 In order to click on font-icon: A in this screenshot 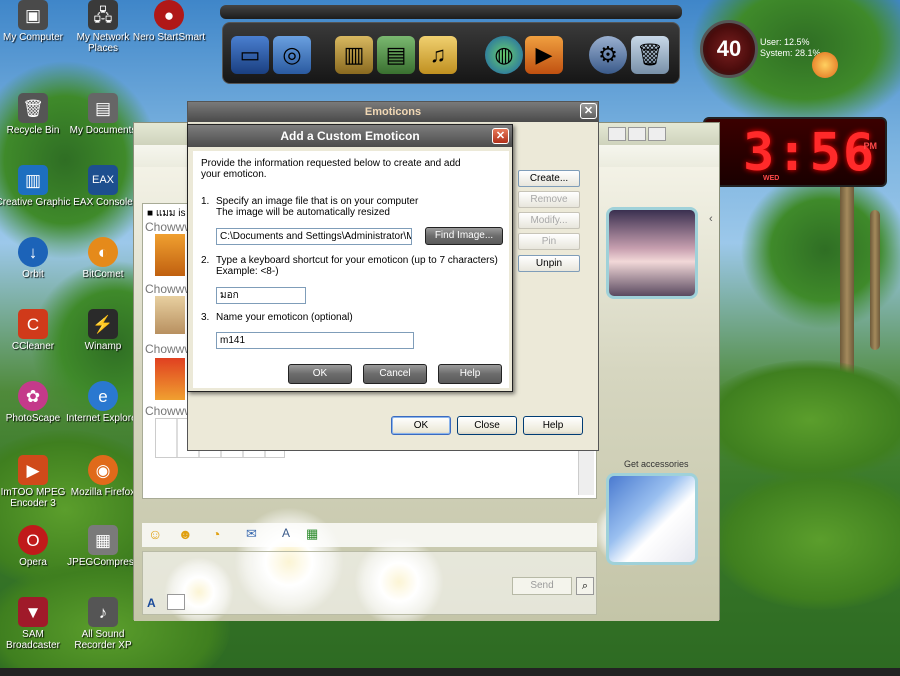, I will do `click(286, 533)`.